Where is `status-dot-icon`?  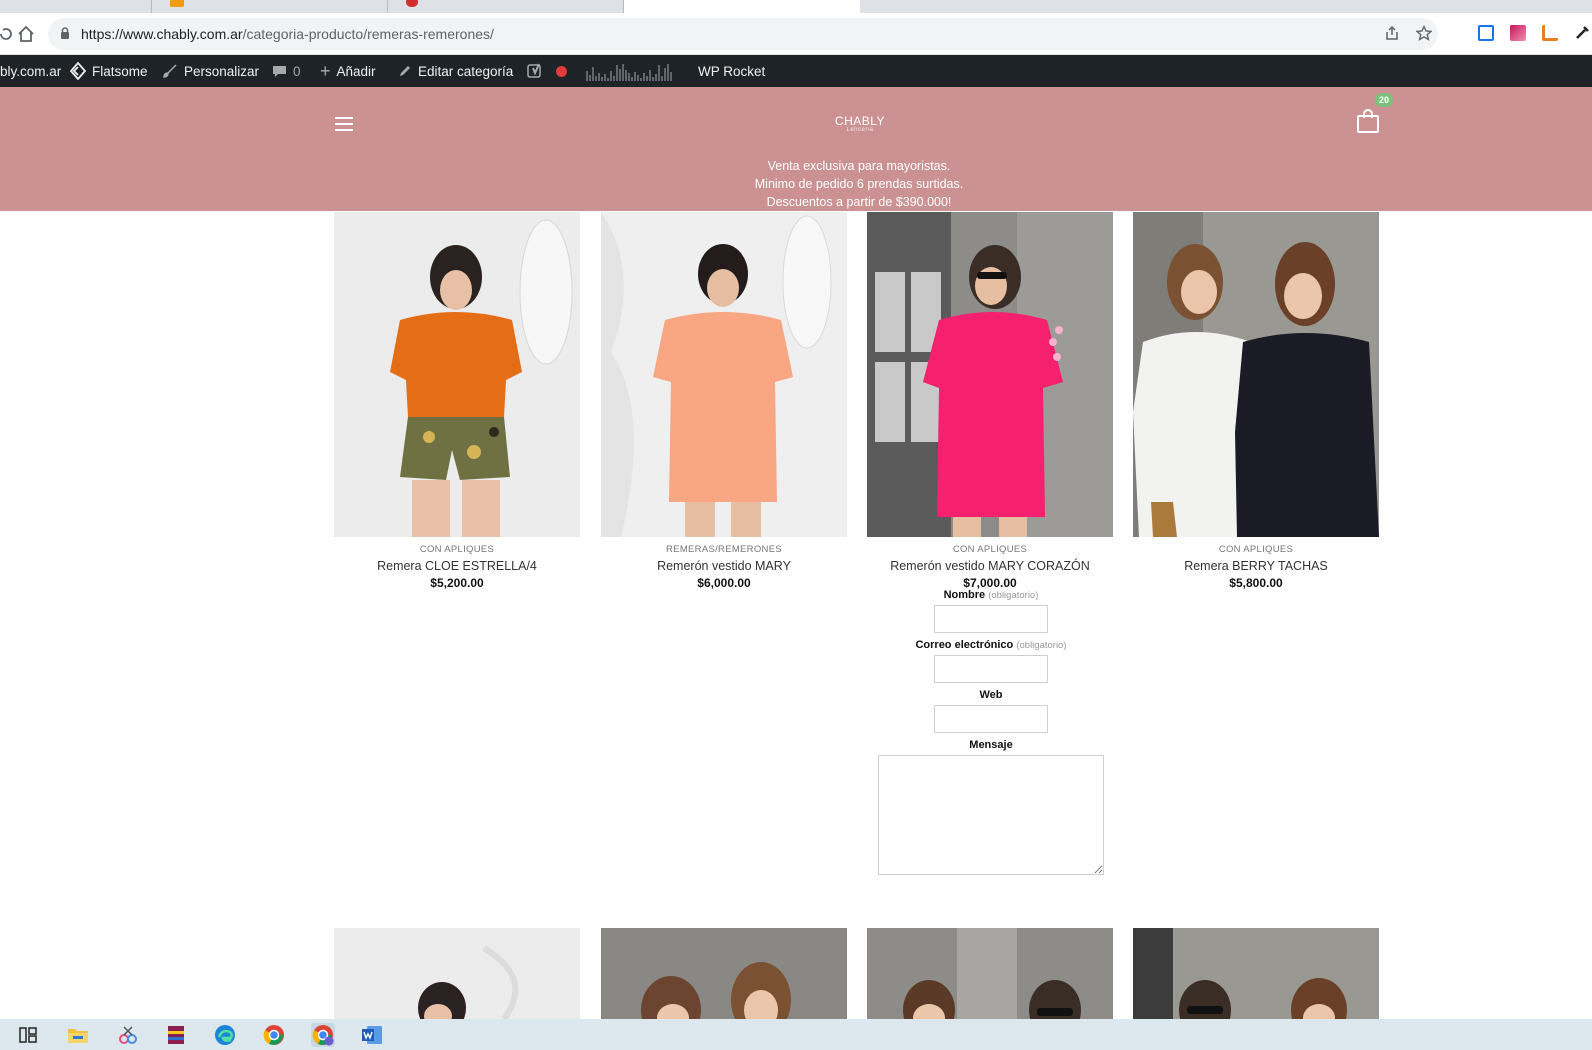 status-dot-icon is located at coordinates (561, 71).